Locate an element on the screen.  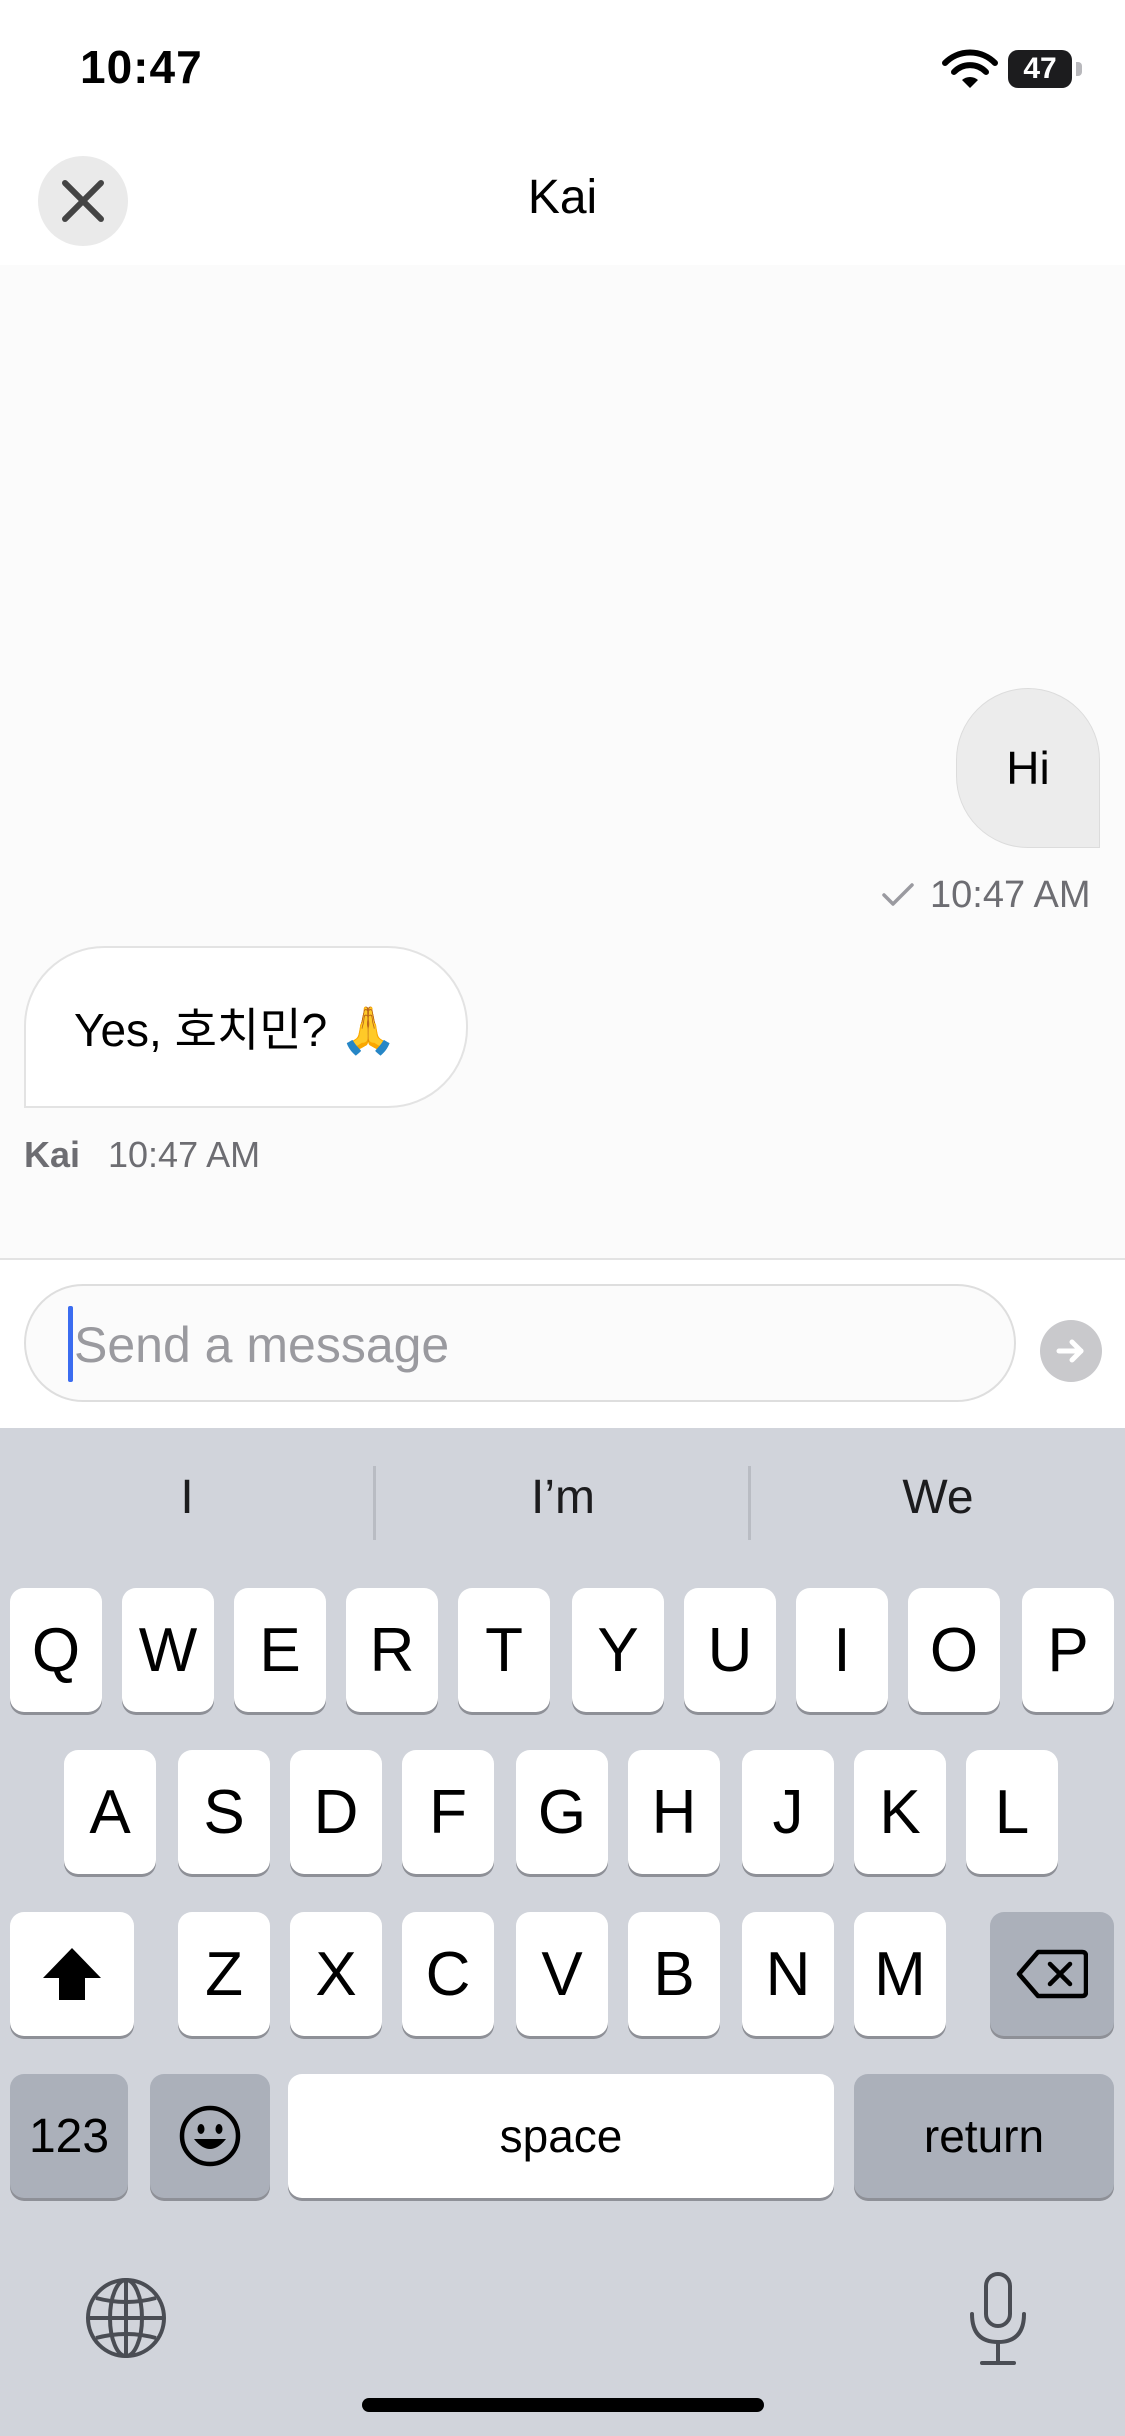
key-z: Z is located at coordinates (224, 1974).